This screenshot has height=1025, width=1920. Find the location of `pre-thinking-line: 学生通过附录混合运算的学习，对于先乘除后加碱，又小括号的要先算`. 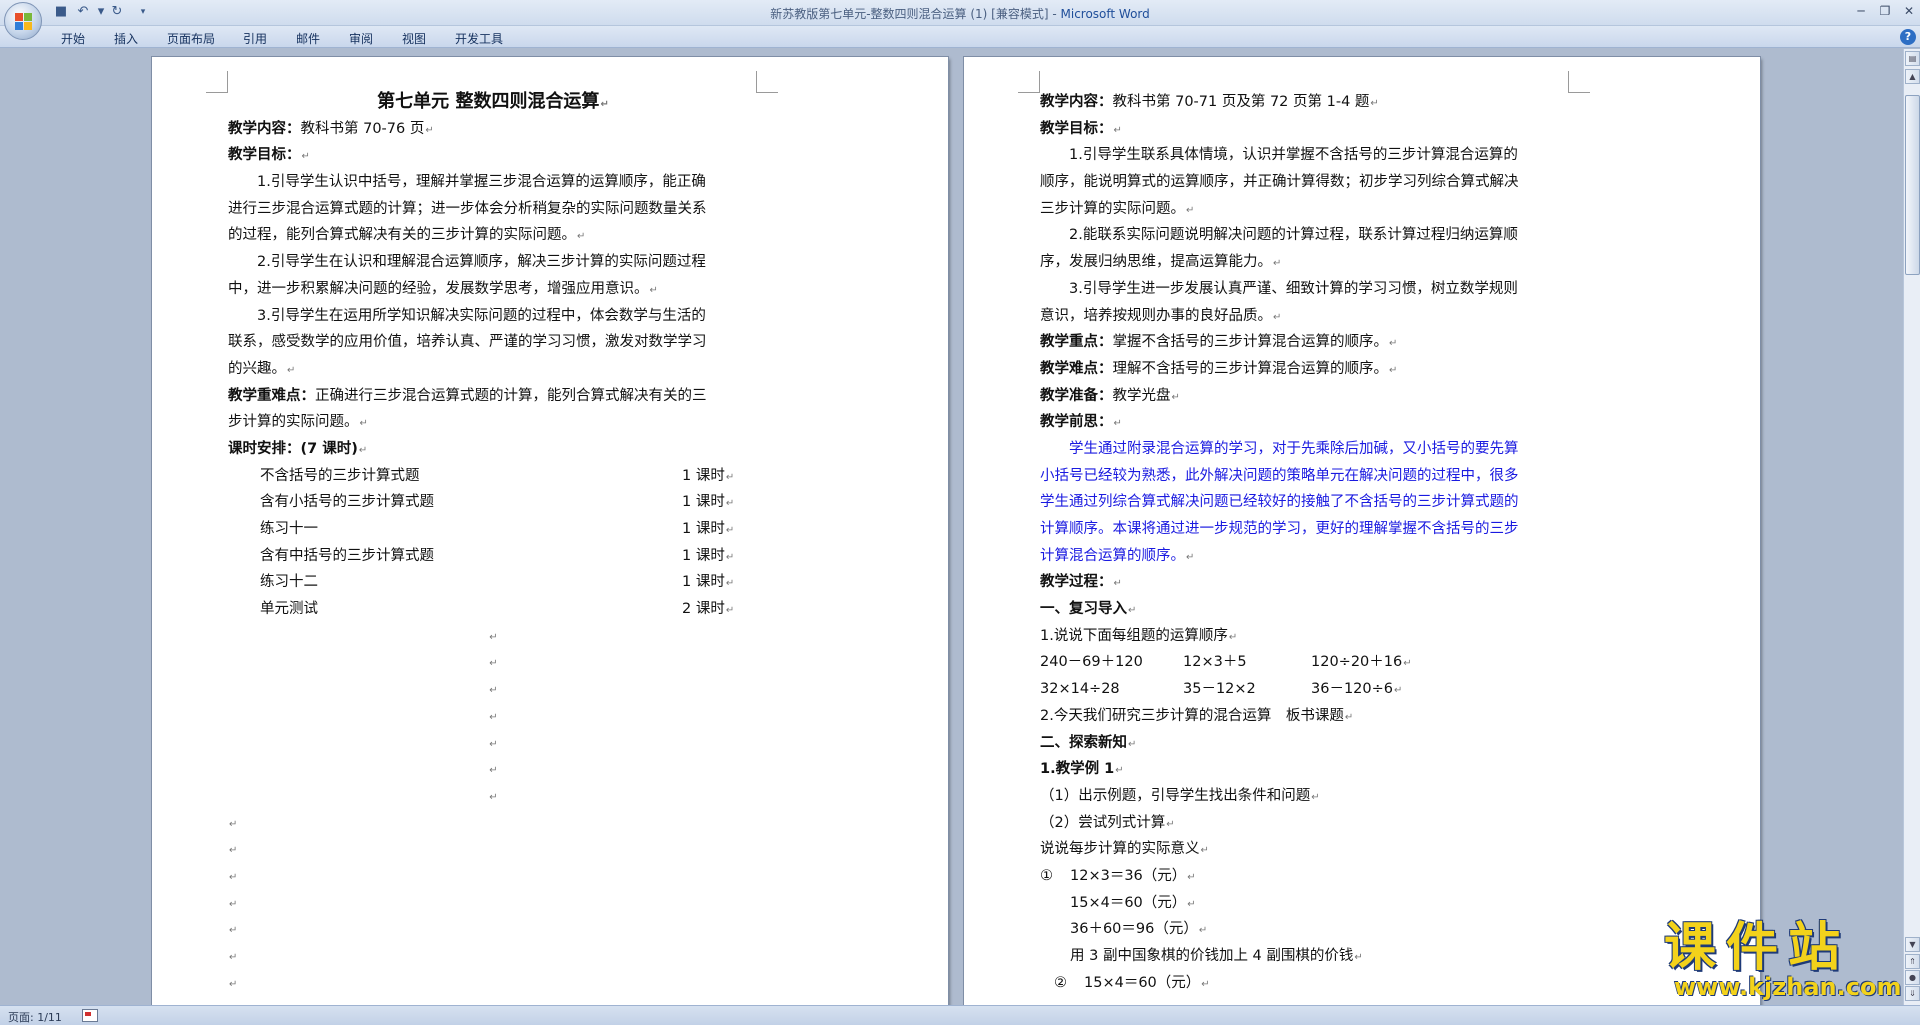

pre-thinking-line: 学生通过附录混合运算的学习，对于先乘除后加碱，又小括号的要先算 is located at coordinates (1294, 448).